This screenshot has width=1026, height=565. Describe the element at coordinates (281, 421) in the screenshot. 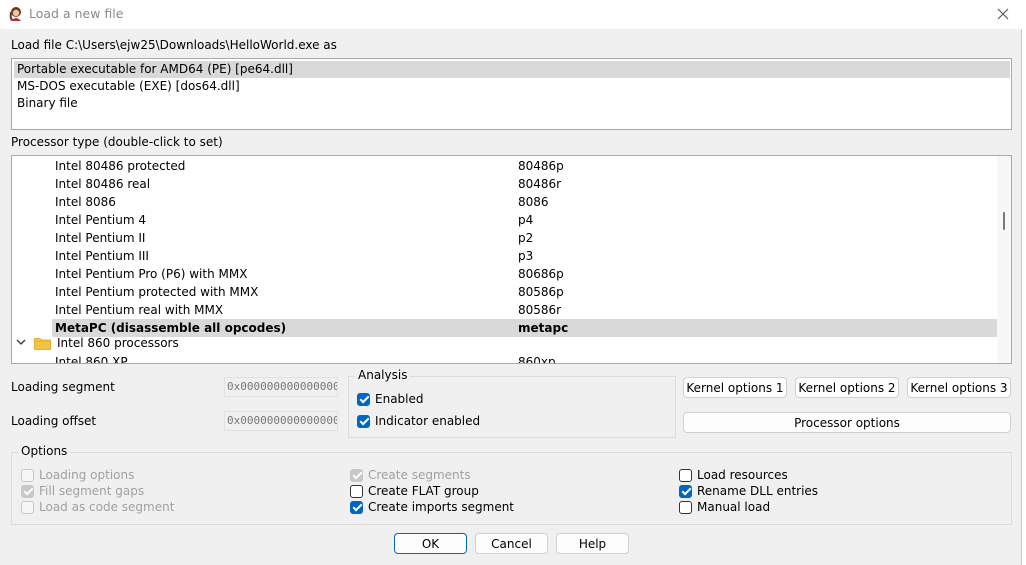

I see `loading-offset-input: 0x0000000000000000` at that location.